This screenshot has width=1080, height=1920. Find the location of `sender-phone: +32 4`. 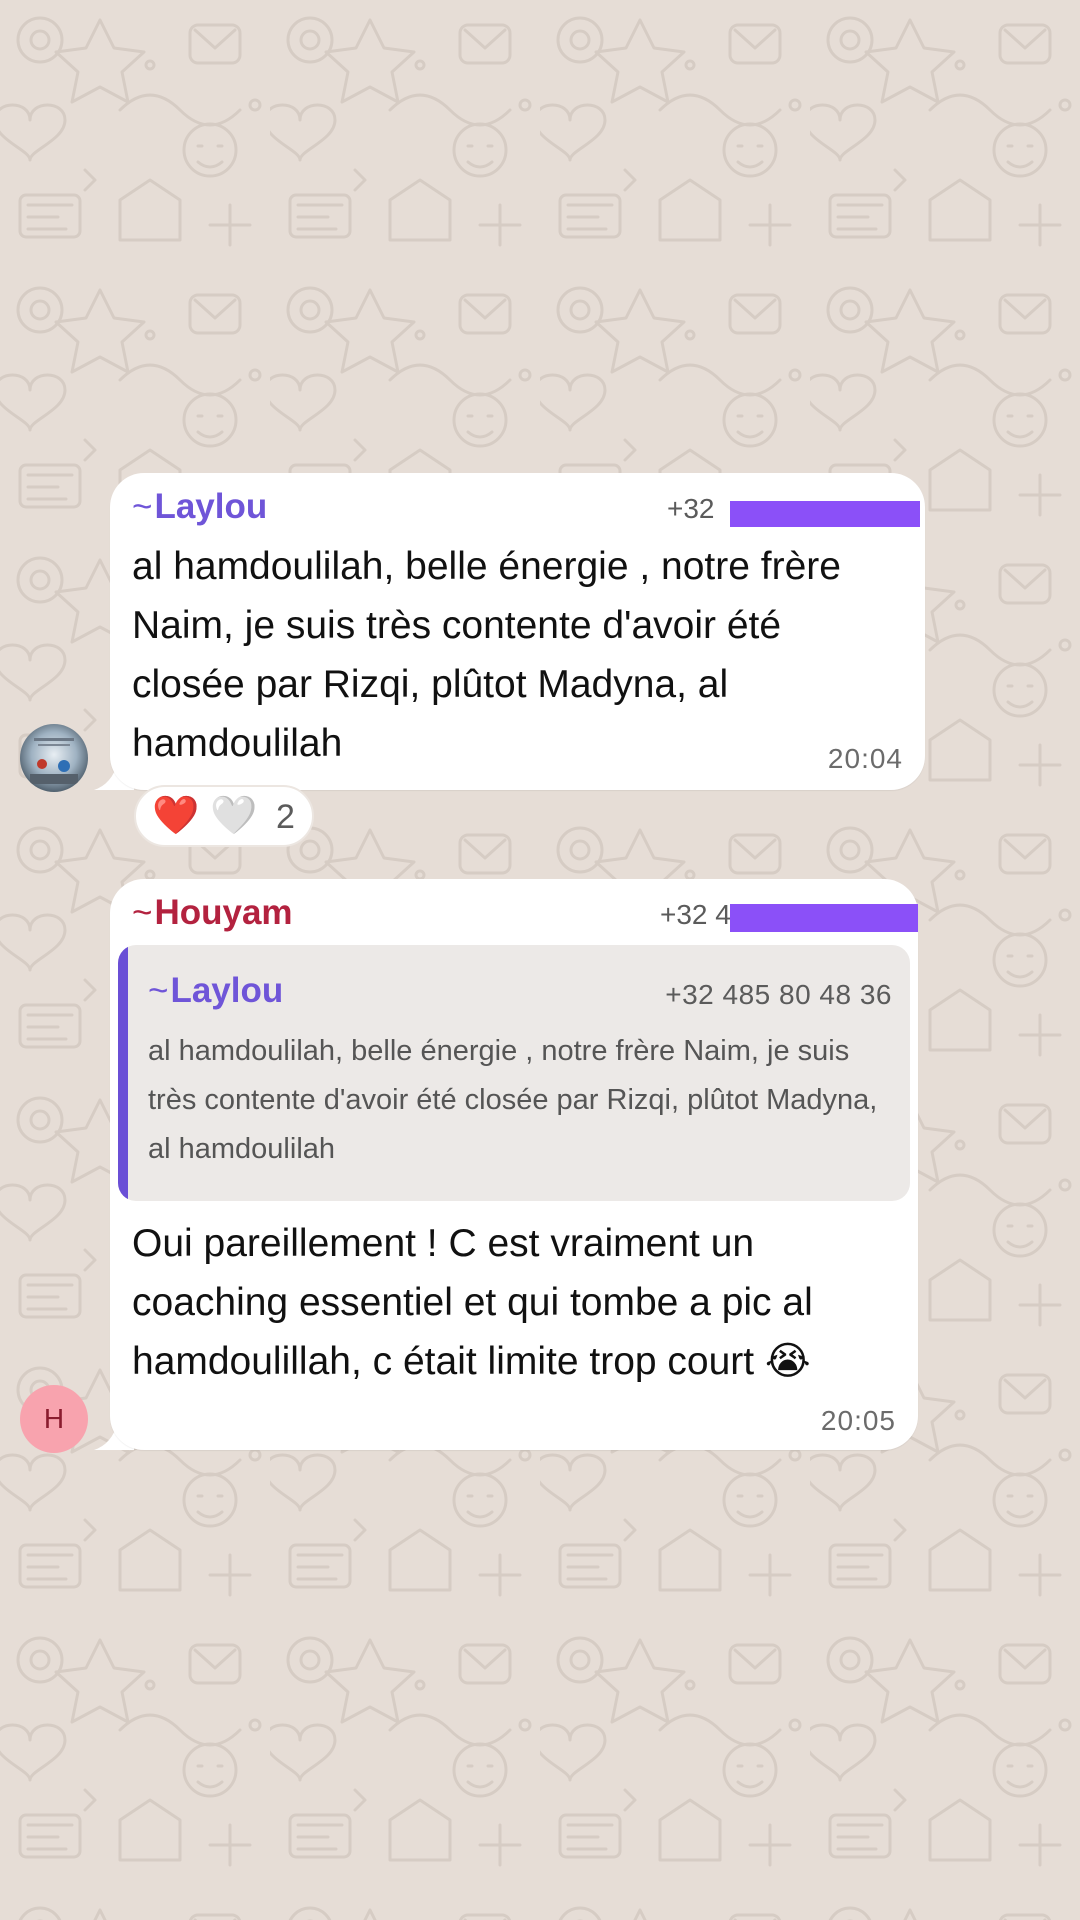

sender-phone: +32 4 is located at coordinates (695, 914).